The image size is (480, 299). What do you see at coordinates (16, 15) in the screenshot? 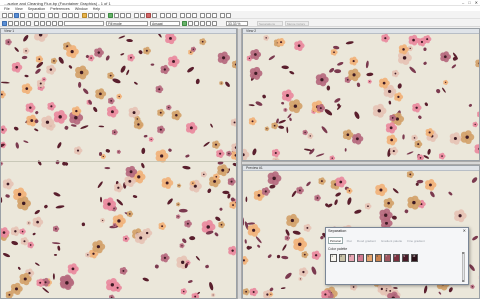
I see `save-icon` at bounding box center [16, 15].